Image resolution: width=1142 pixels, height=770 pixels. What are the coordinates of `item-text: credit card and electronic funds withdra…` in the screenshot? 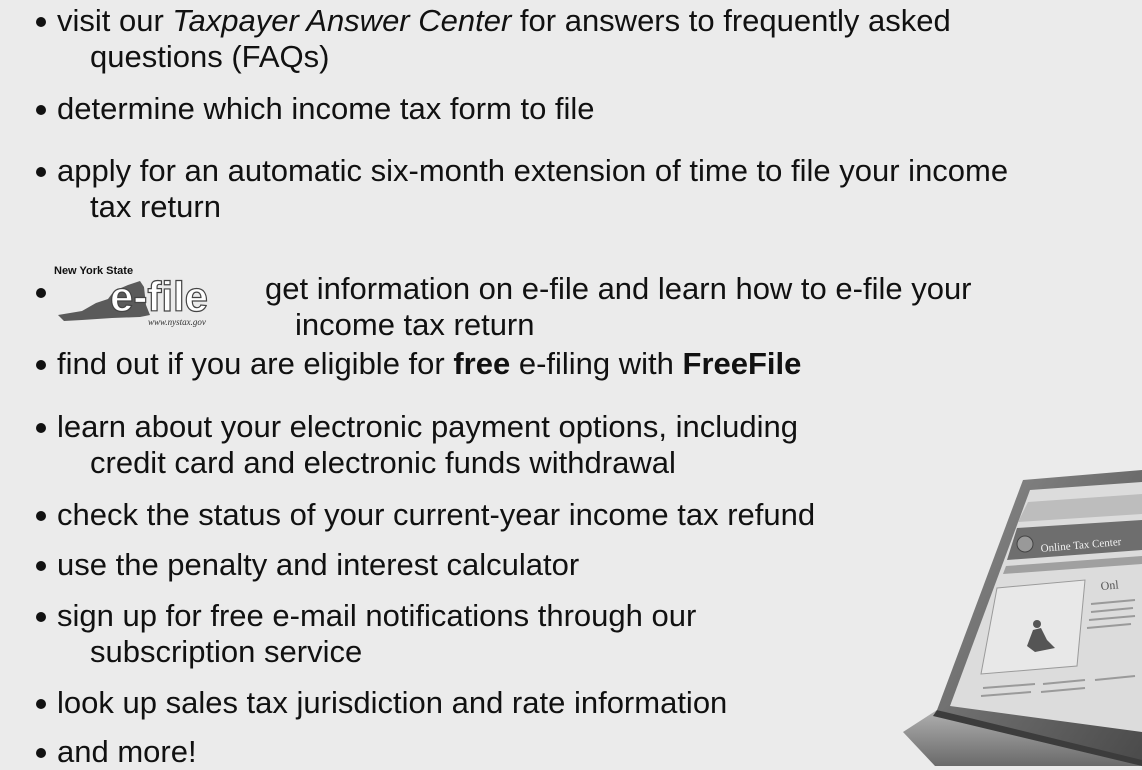 It's located at (383, 462).